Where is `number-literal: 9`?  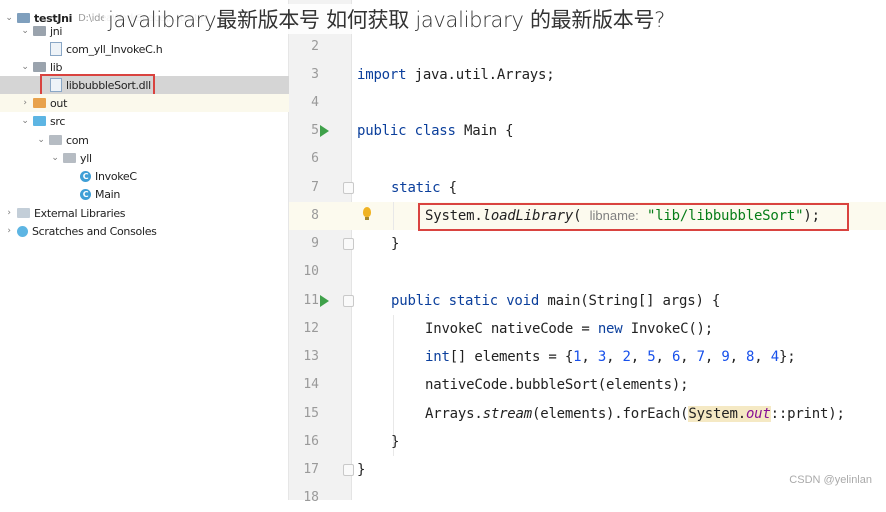
number-literal: 9 is located at coordinates (725, 357).